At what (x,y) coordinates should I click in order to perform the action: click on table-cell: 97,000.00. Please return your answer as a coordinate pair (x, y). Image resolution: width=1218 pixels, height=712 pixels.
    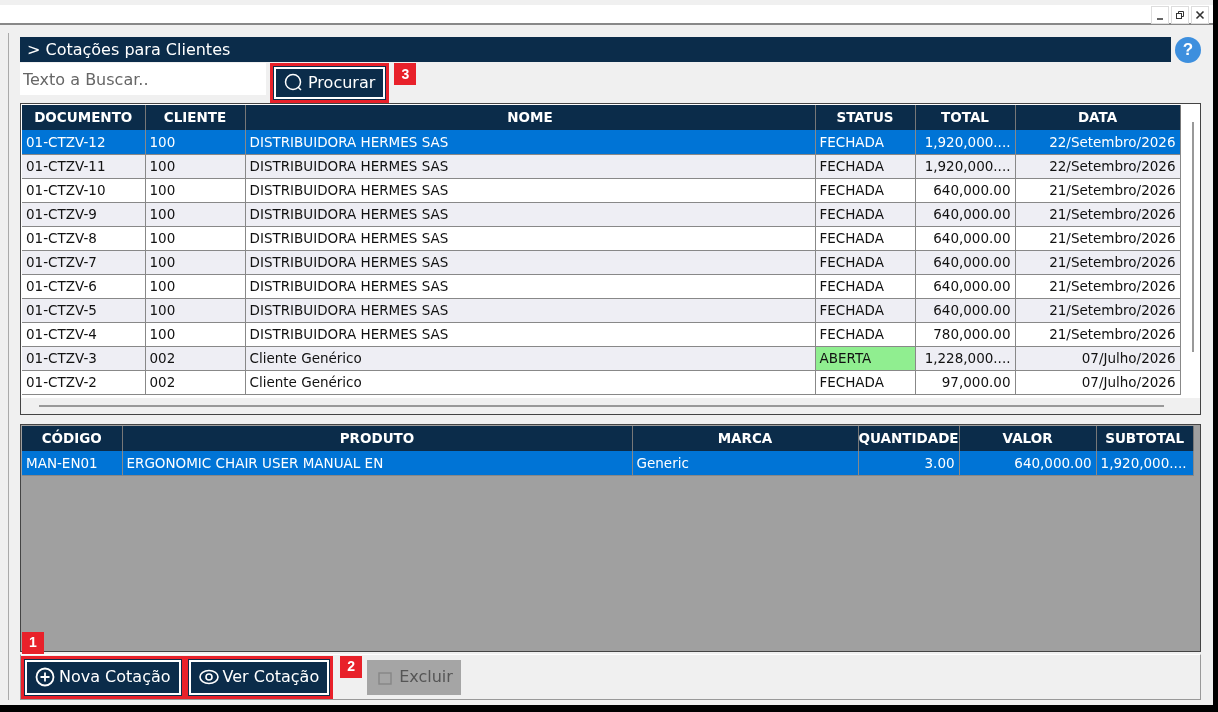
    Looking at the image, I should click on (965, 382).